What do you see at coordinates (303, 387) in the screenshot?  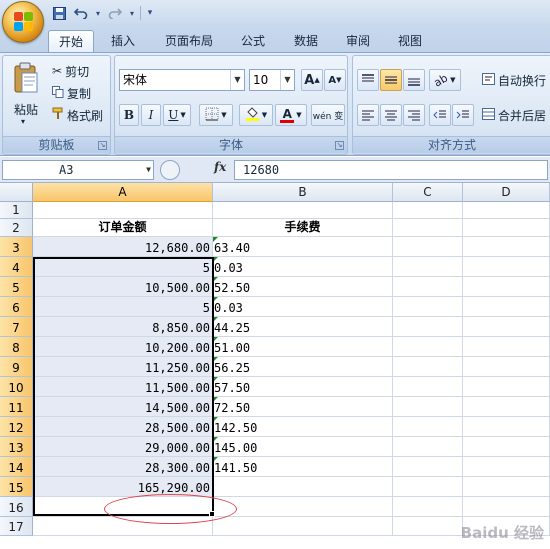 I see `cell-fee: 57.50` at bounding box center [303, 387].